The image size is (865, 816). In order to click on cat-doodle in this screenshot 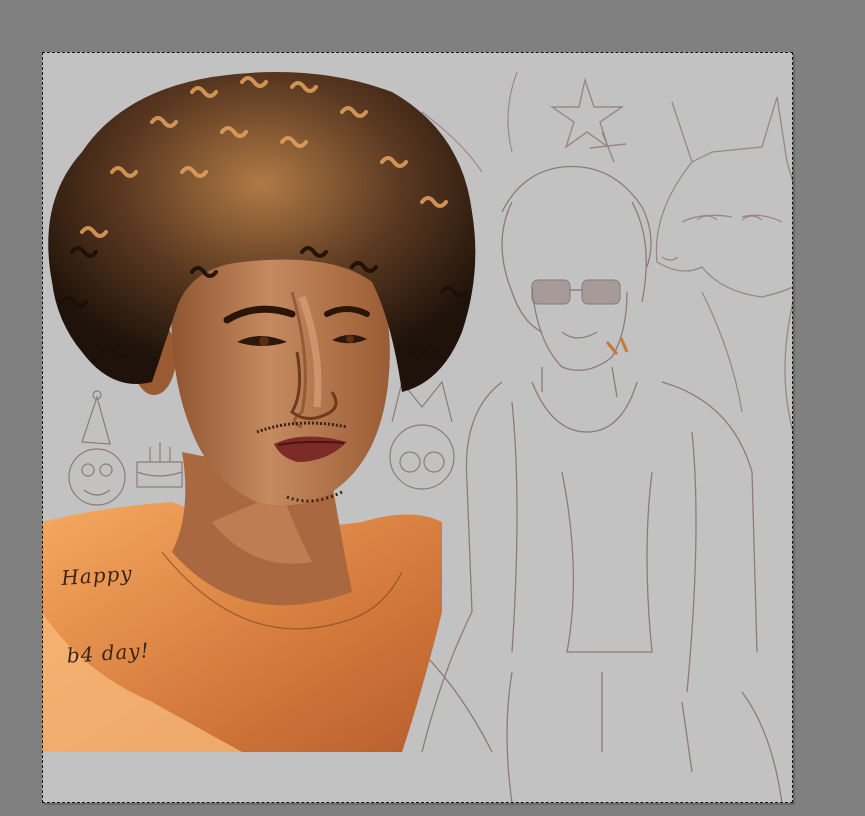, I will do `click(422, 435)`.